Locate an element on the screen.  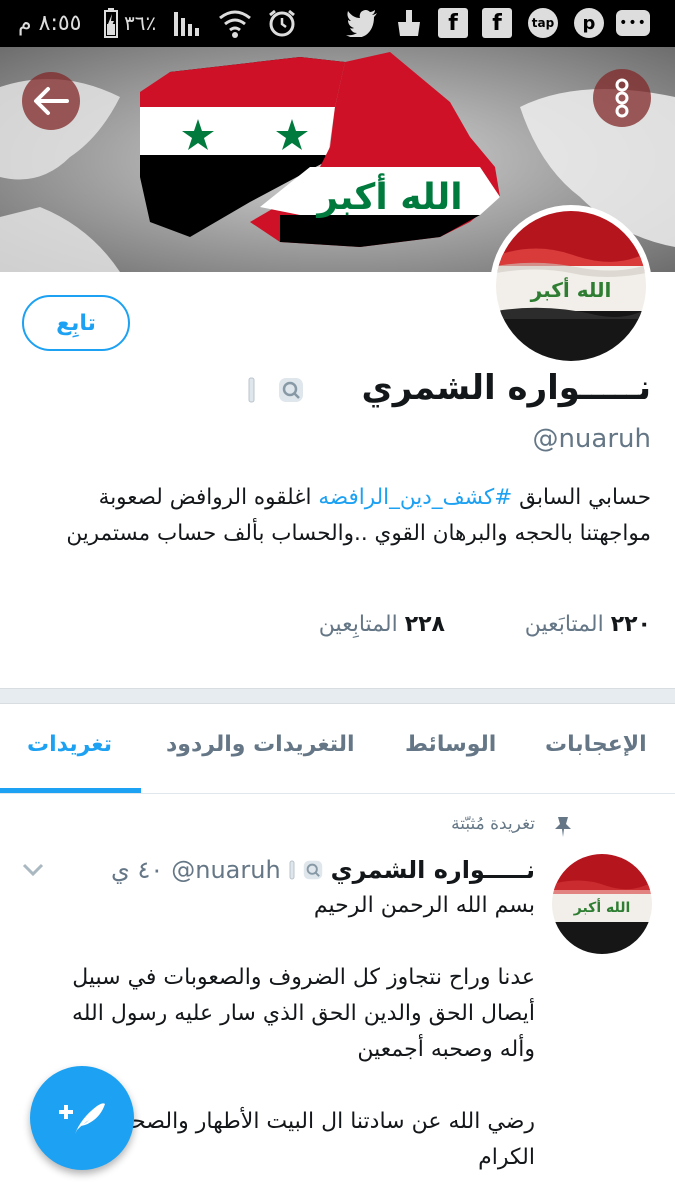
tweet-time: ٤٠ ي is located at coordinates (137, 870).